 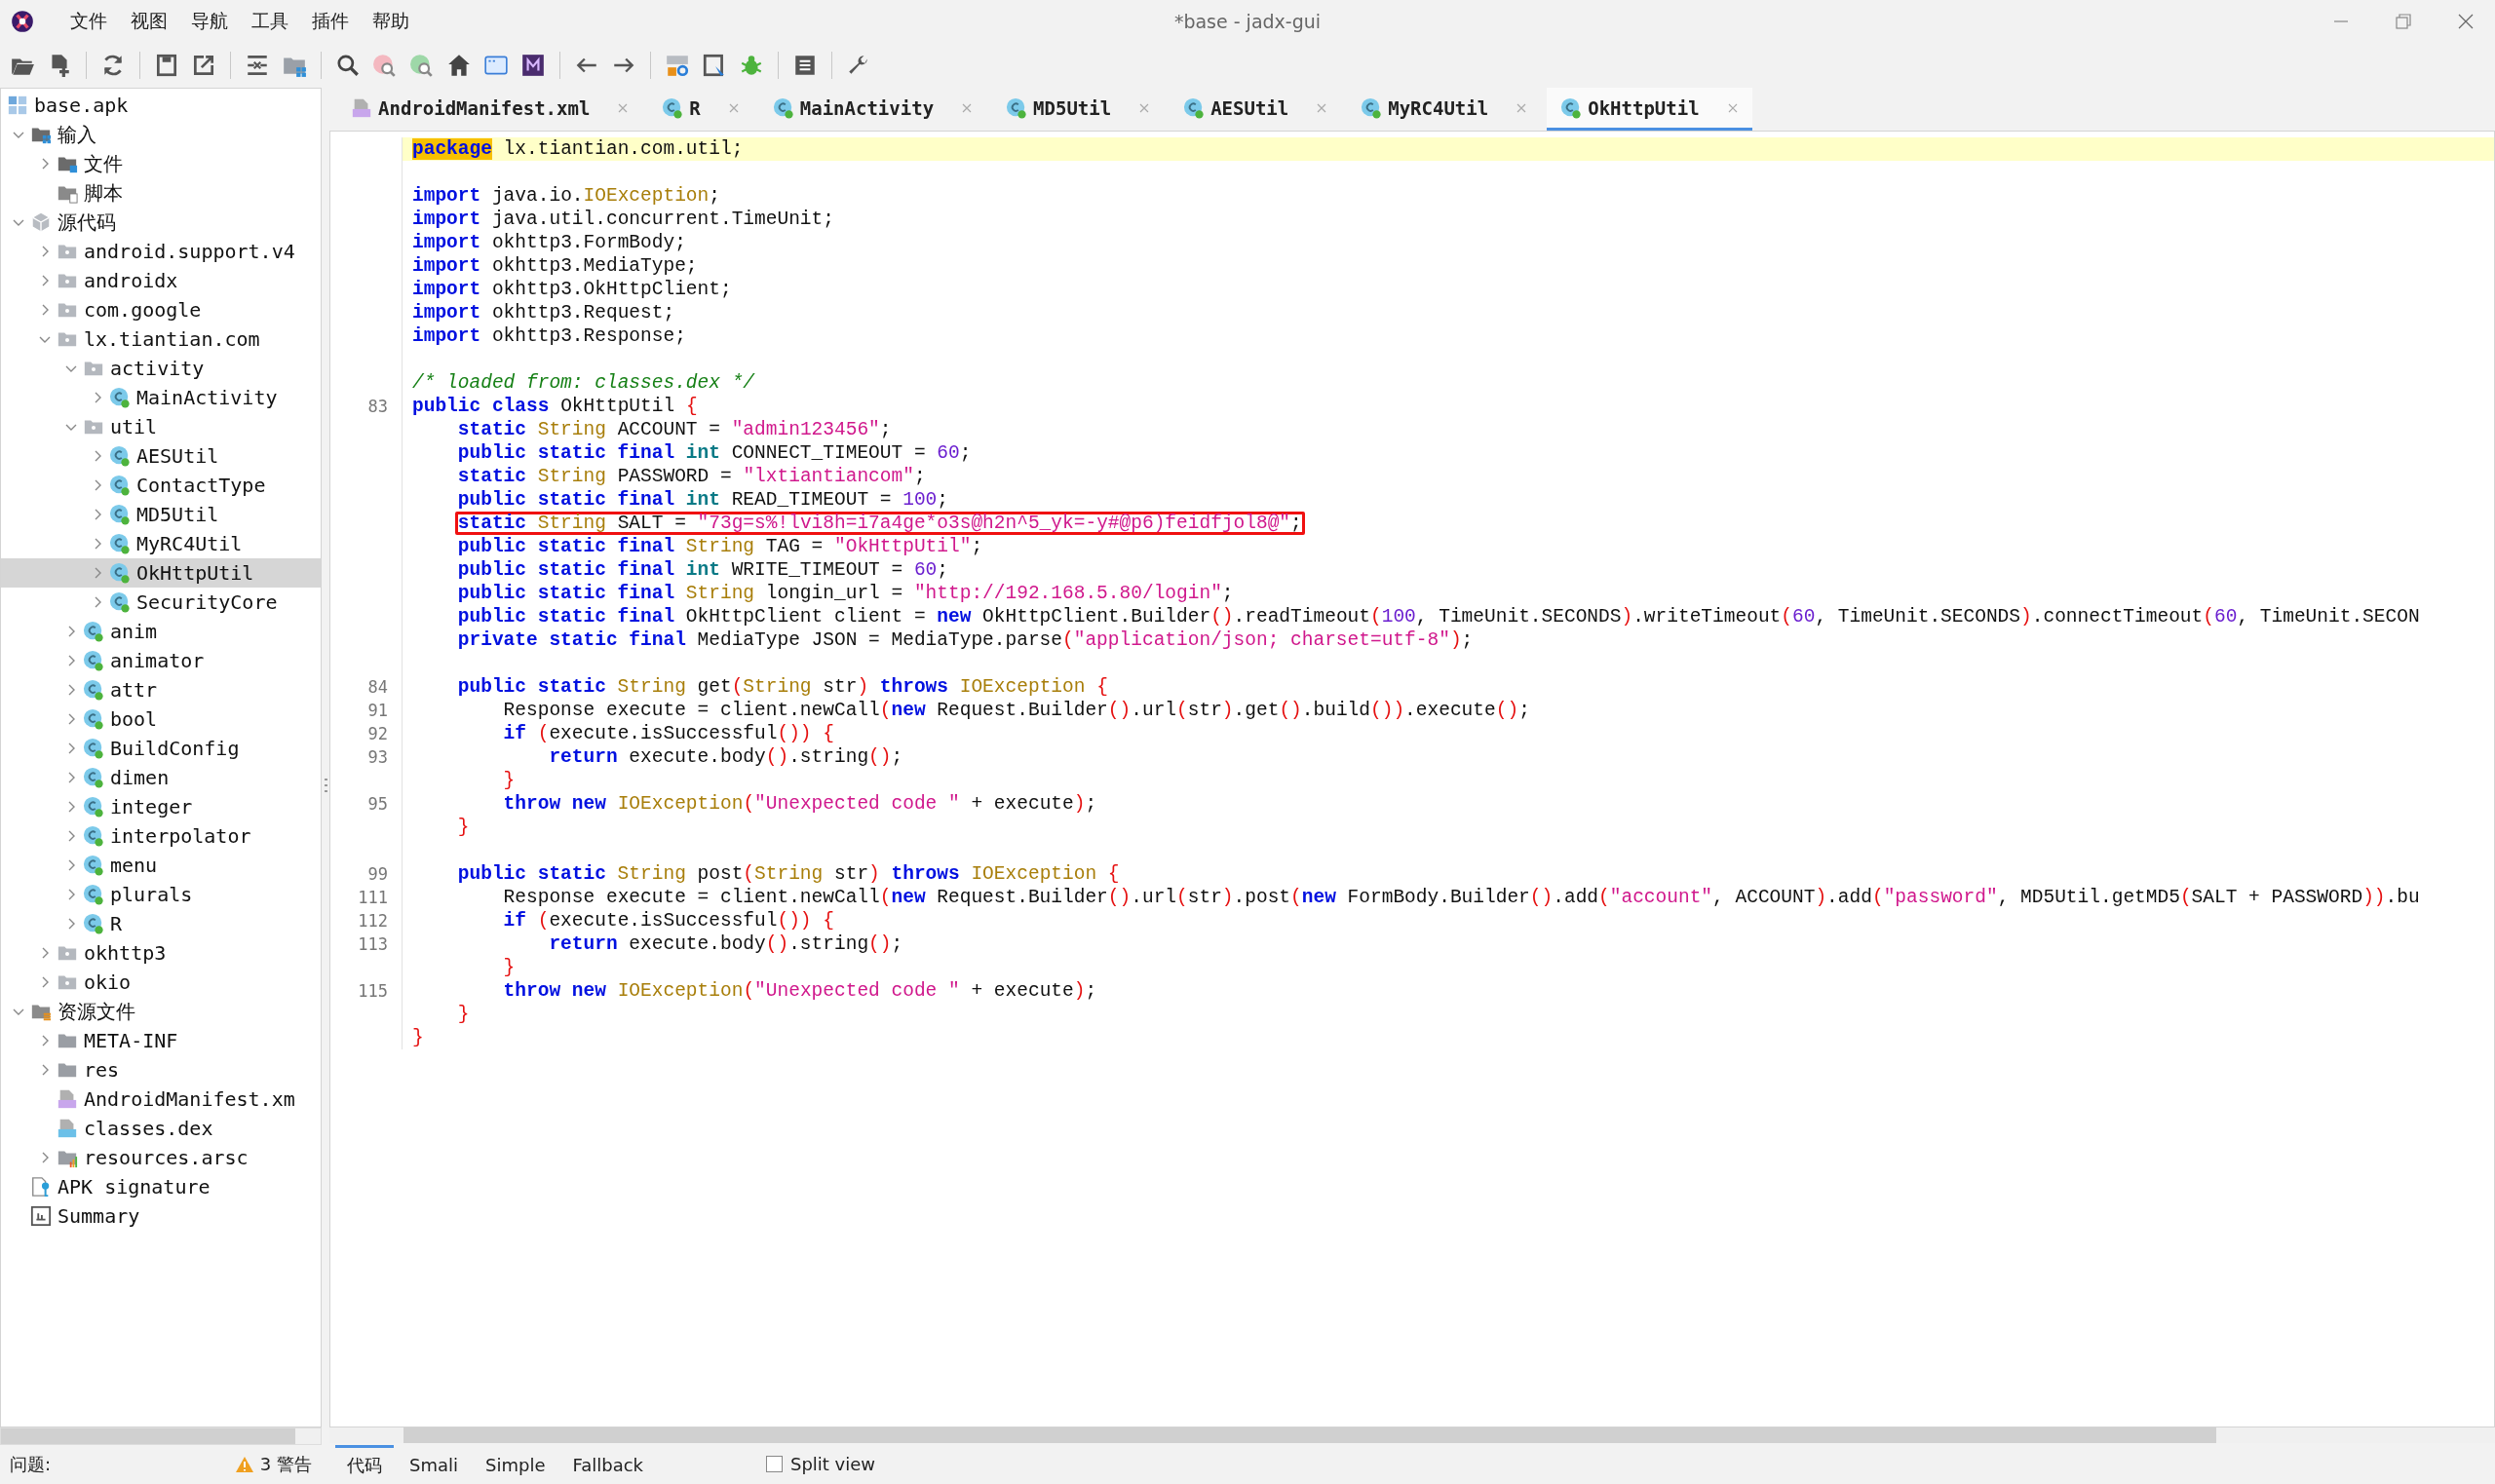 I want to click on tree-item: Summary, so click(x=161, y=1216).